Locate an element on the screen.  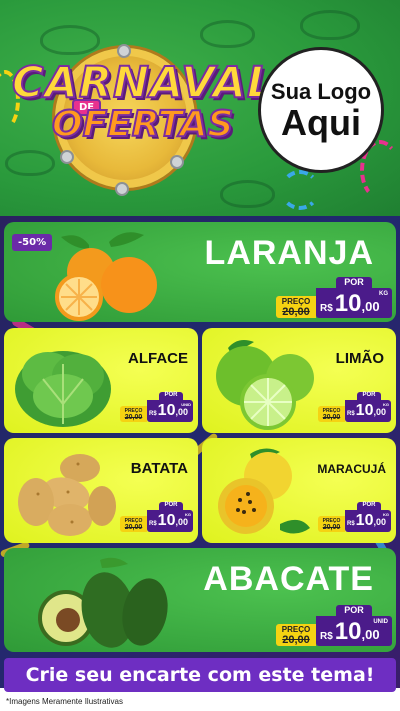
product-name: LARANJA is located at coordinates (289, 253).